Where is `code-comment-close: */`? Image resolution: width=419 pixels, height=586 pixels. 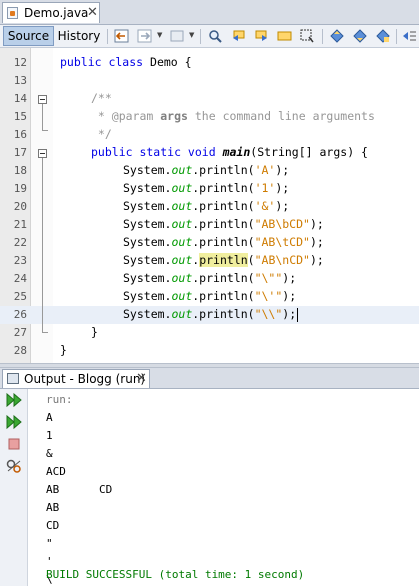
code-comment-close: */ is located at coordinates (101, 134).